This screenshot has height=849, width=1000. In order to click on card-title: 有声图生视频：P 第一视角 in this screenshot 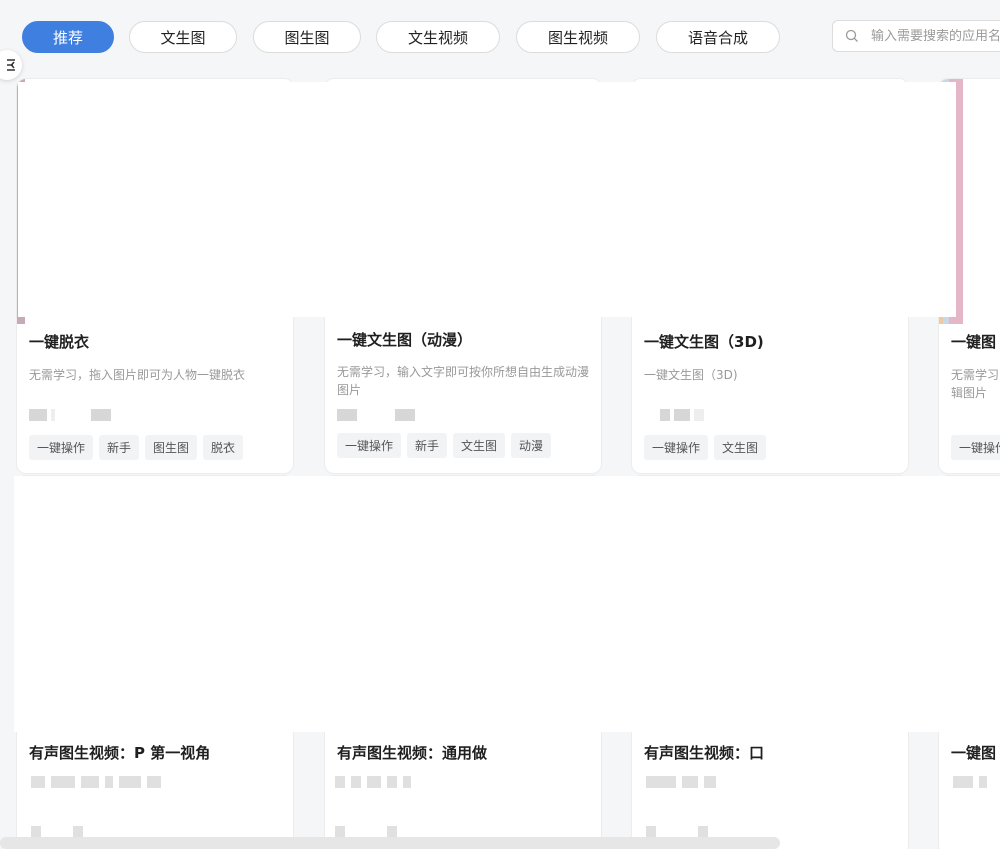, I will do `click(120, 753)`.